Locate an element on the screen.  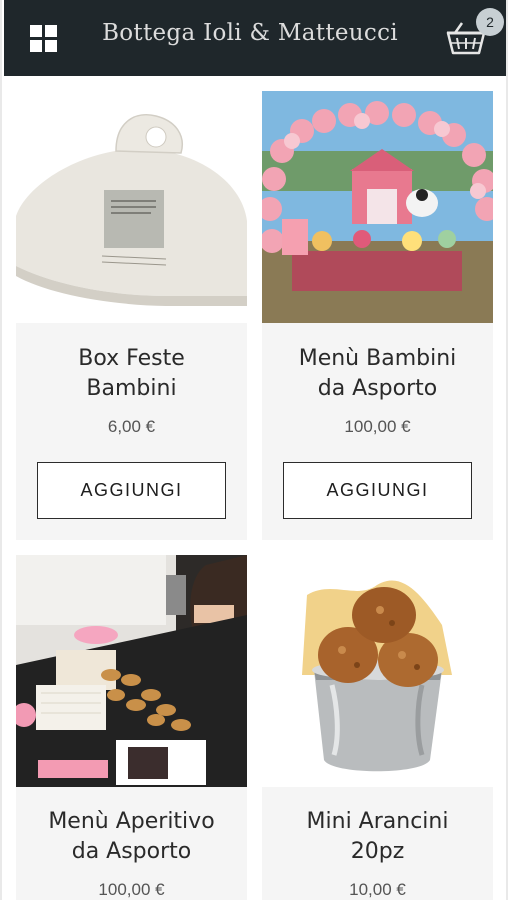
product-title-line2: 20pz is located at coordinates (377, 851).